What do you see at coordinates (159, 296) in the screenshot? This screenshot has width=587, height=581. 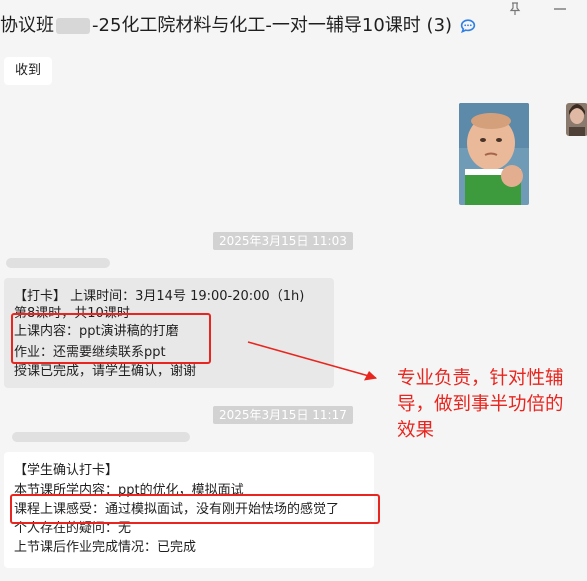 I see `checkin-line-time: 【打卡】 上课时间：3月14号 19:00-20:00（1h)` at bounding box center [159, 296].